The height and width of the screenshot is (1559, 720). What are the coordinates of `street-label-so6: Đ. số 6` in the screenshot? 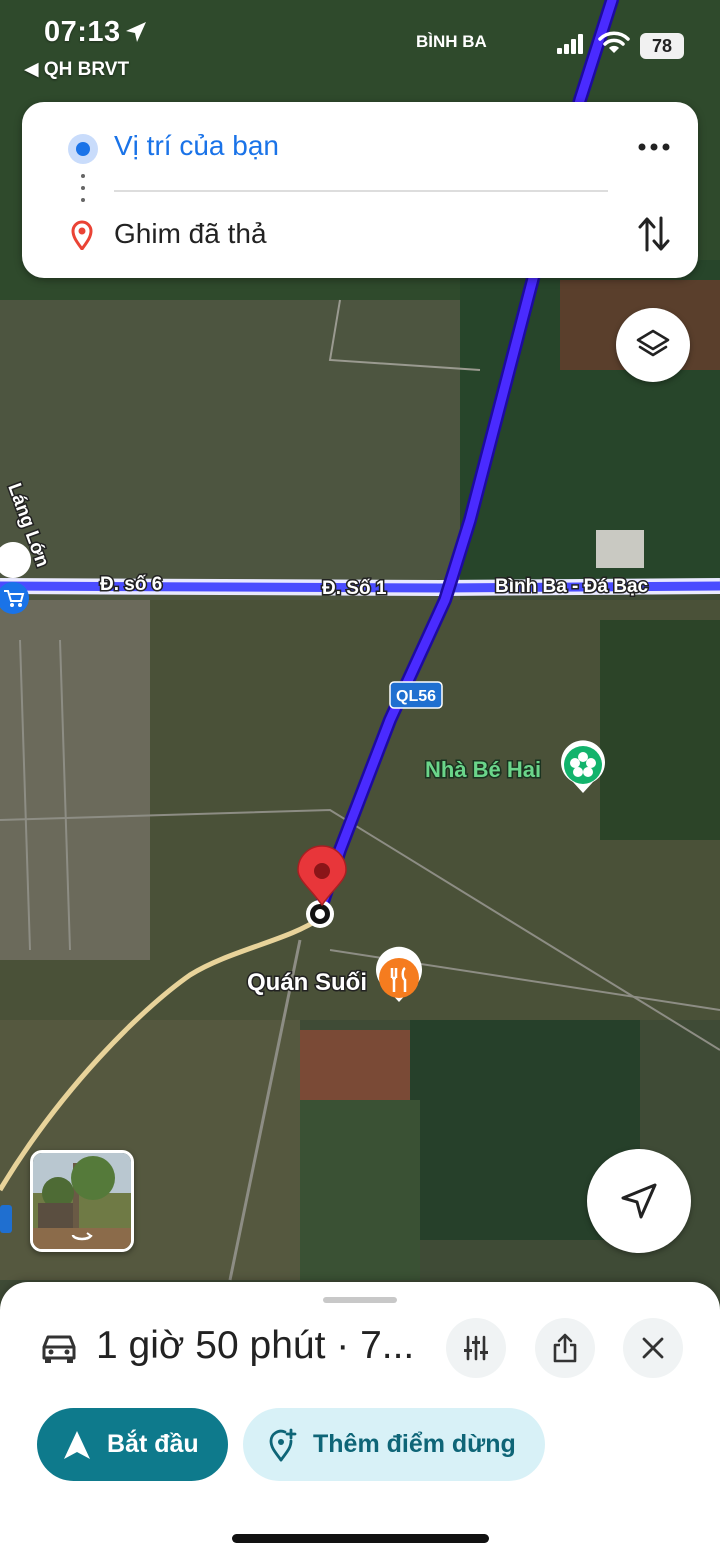 It's located at (131, 584).